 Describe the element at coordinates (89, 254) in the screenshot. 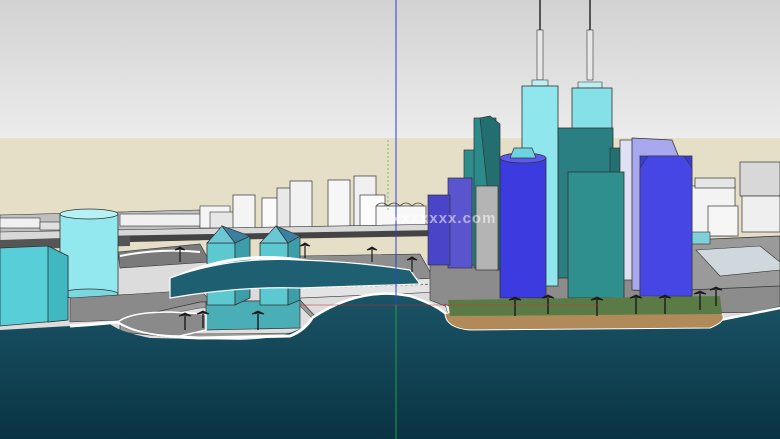

I see `cyan-cylinder-tower` at that location.